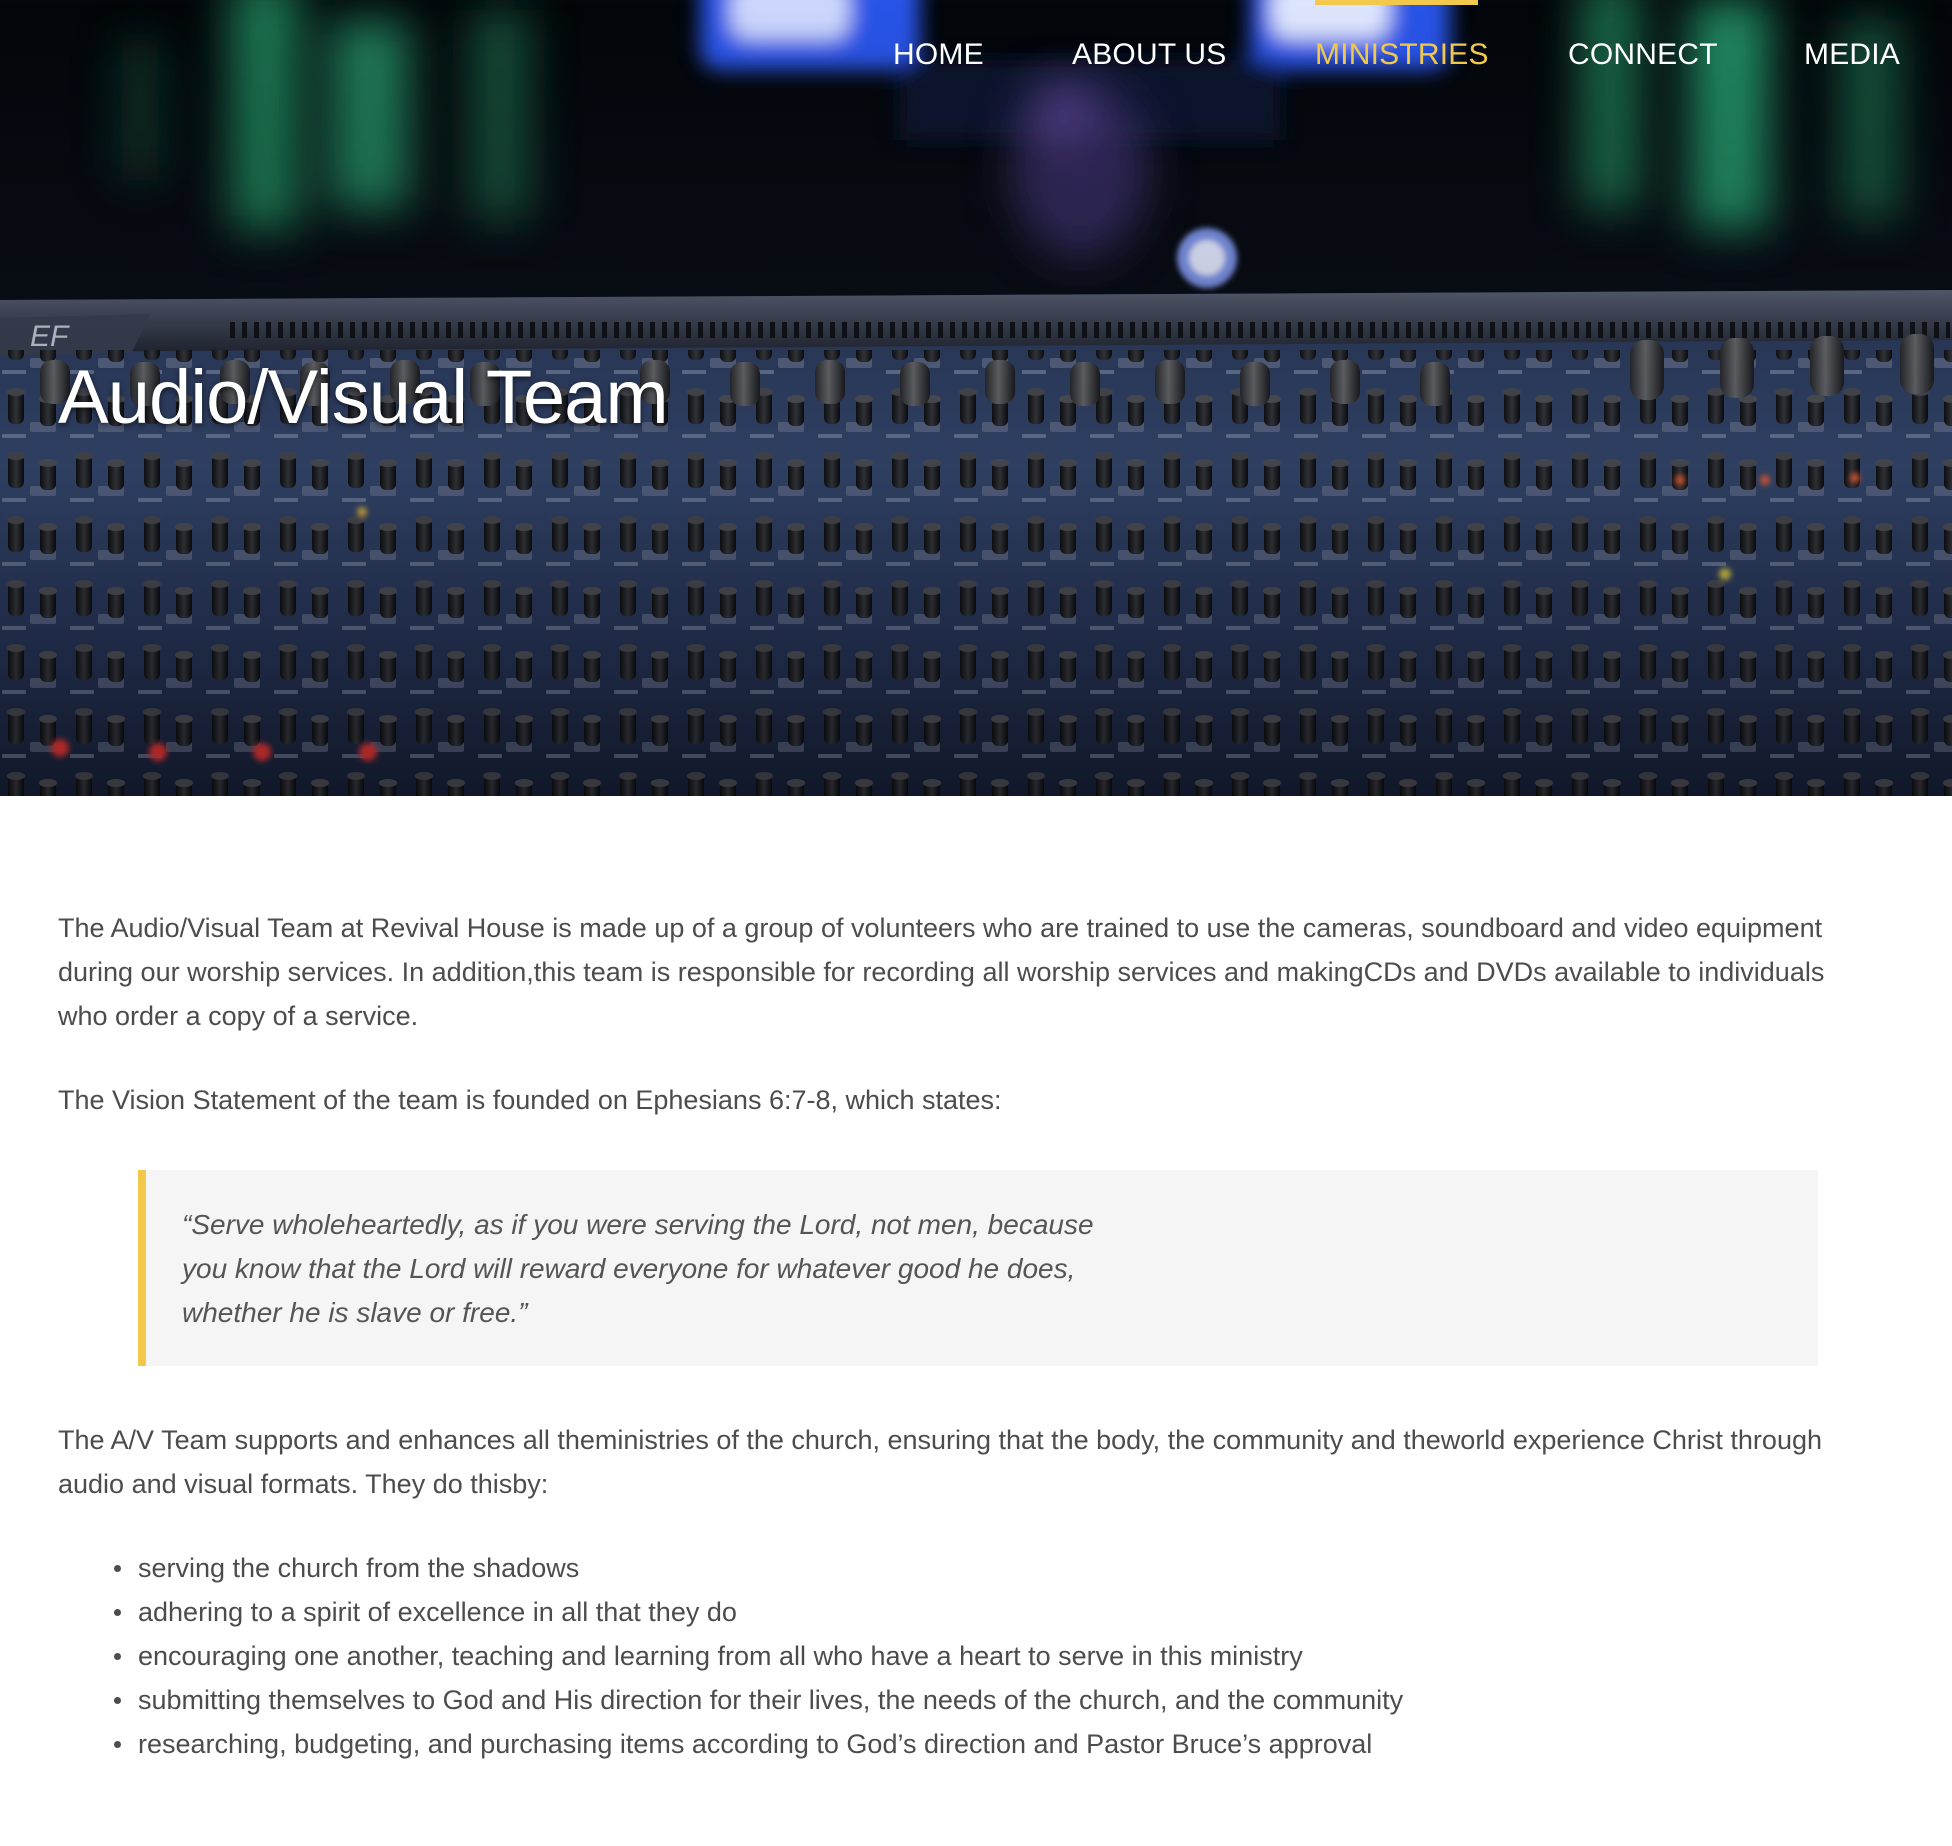 The image size is (1952, 1846). What do you see at coordinates (355, 1312) in the screenshot?
I see `quote-line: whether he is slave or free.”` at bounding box center [355, 1312].